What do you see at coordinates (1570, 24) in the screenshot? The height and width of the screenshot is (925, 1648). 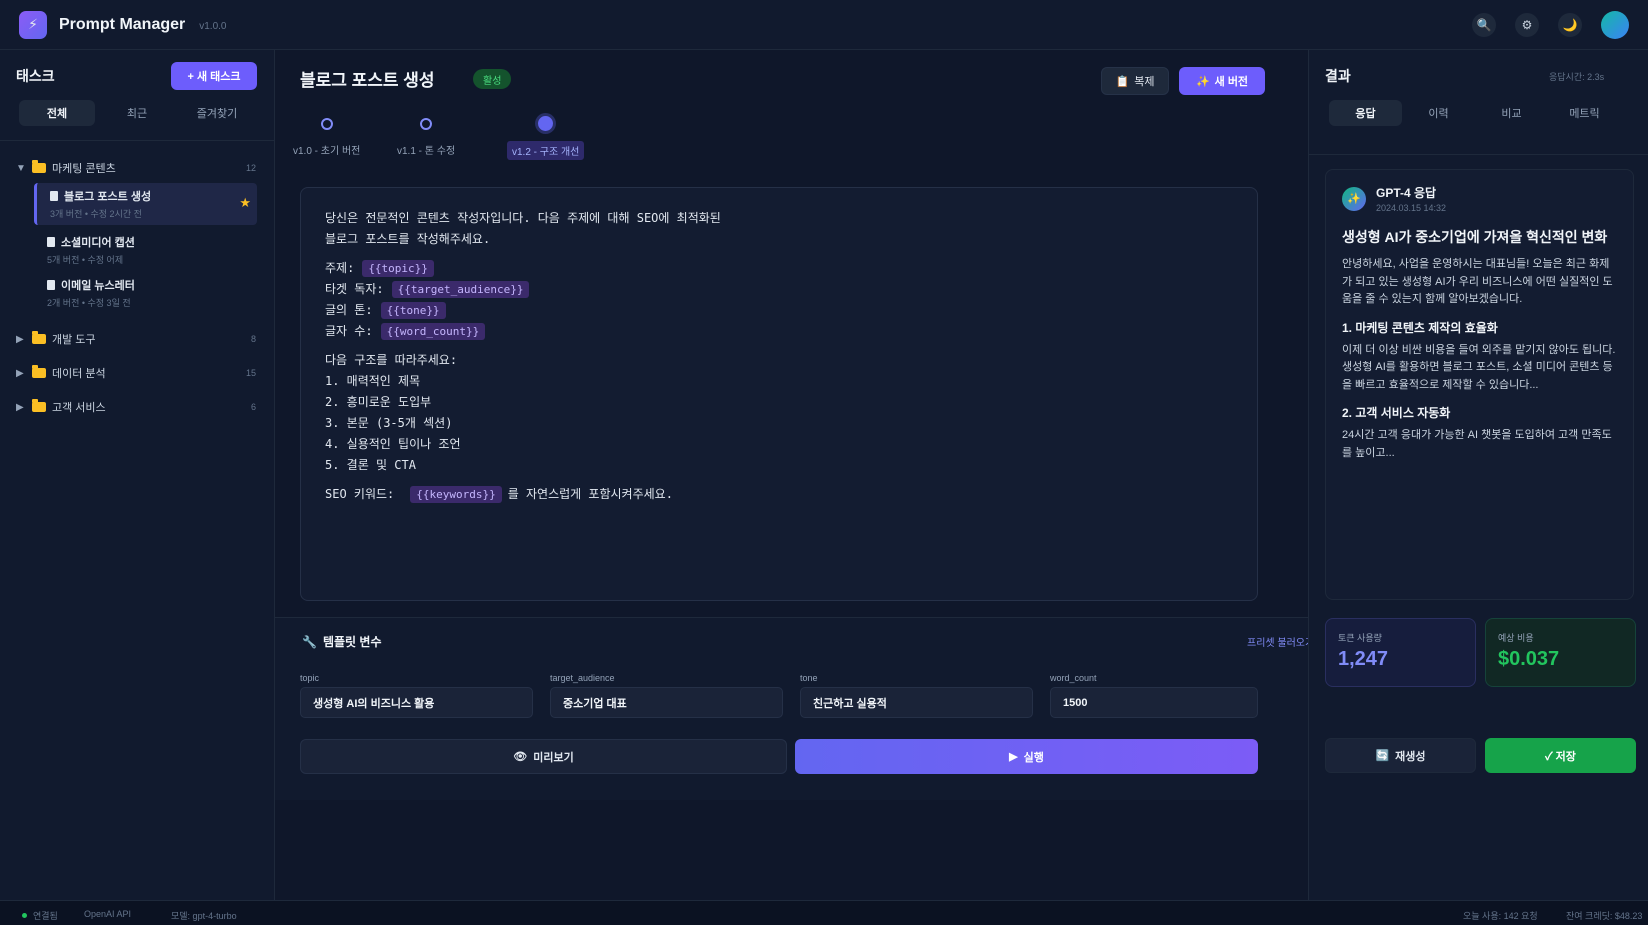 I see `moon-icon: 🌙` at bounding box center [1570, 24].